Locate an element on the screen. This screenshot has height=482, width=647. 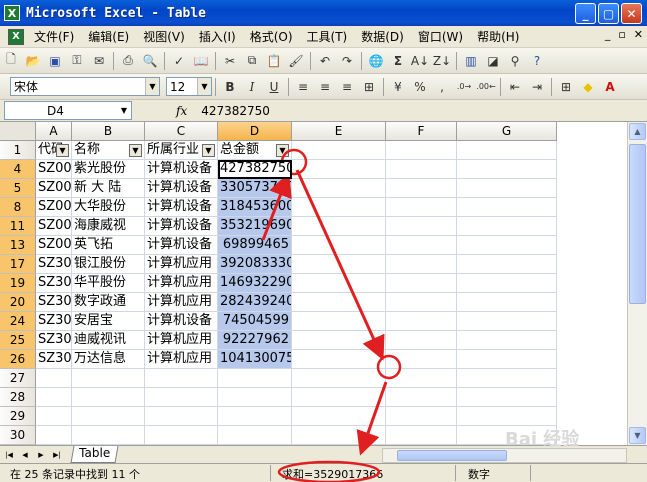
font-name-select: 宋体 ▼ is located at coordinates (85, 86).